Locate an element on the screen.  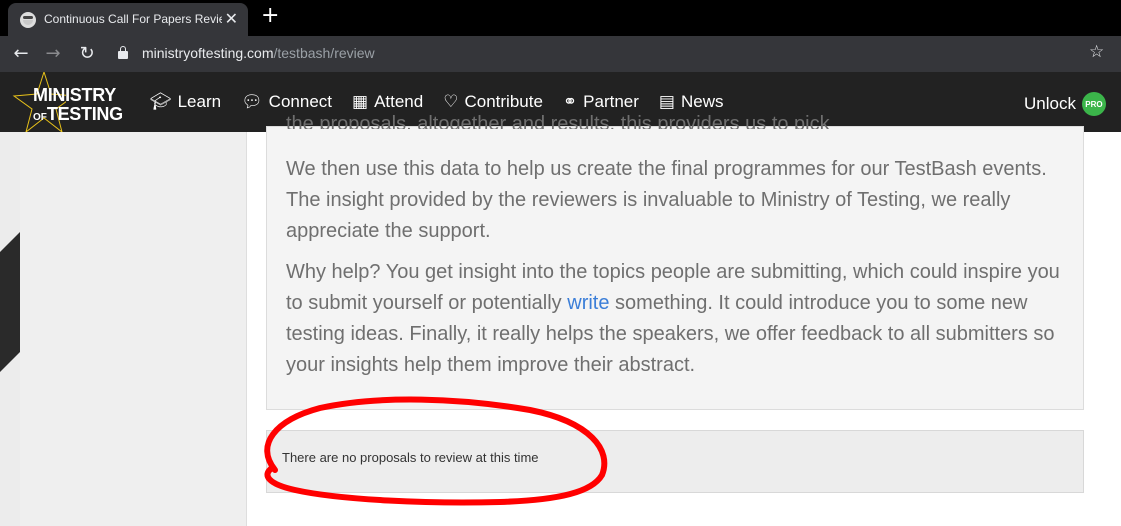
address-bar: ministryoftesting.com/testbash/review is located at coordinates (258, 53).